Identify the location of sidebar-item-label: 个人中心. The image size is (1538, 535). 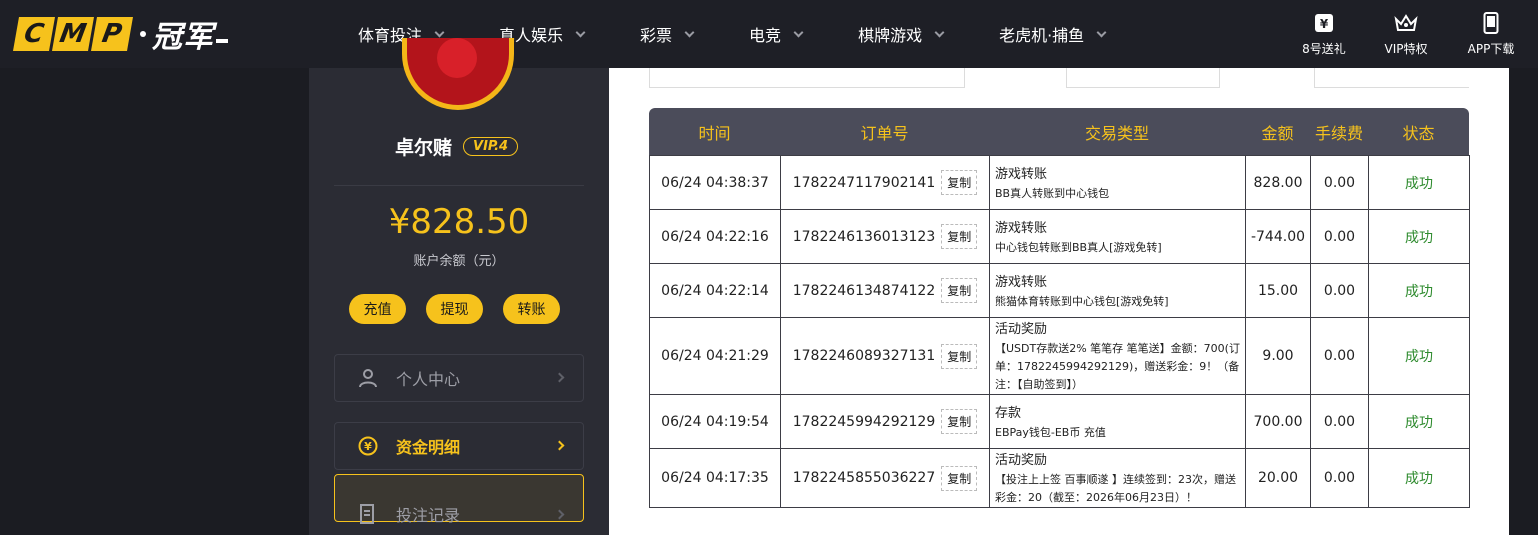
(428, 379).